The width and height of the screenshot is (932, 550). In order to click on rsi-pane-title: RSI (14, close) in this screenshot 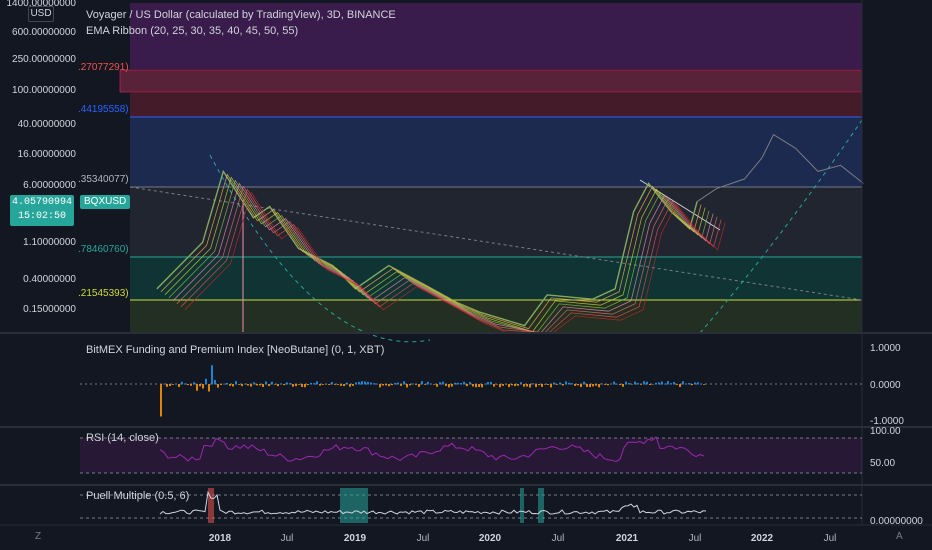, I will do `click(122, 438)`.